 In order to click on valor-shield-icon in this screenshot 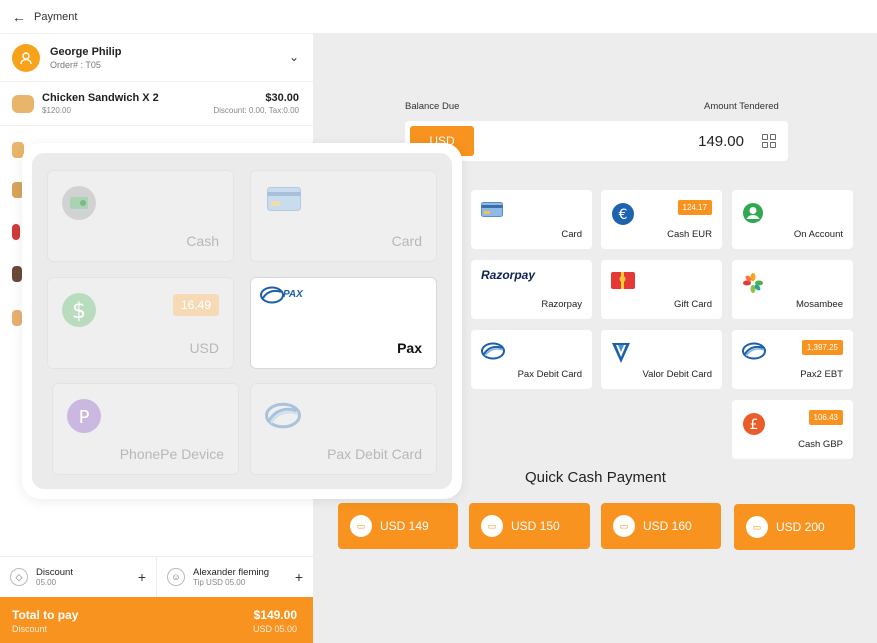, I will do `click(621, 355)`.